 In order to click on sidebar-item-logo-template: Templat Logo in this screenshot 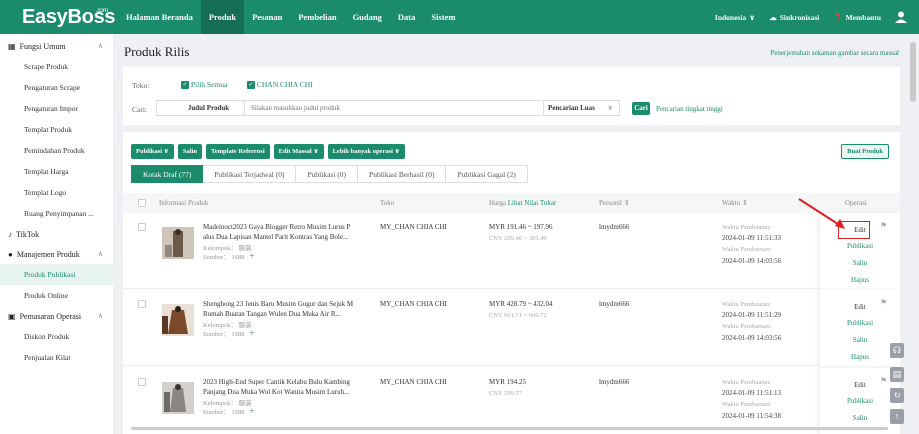, I will do `click(56, 192)`.